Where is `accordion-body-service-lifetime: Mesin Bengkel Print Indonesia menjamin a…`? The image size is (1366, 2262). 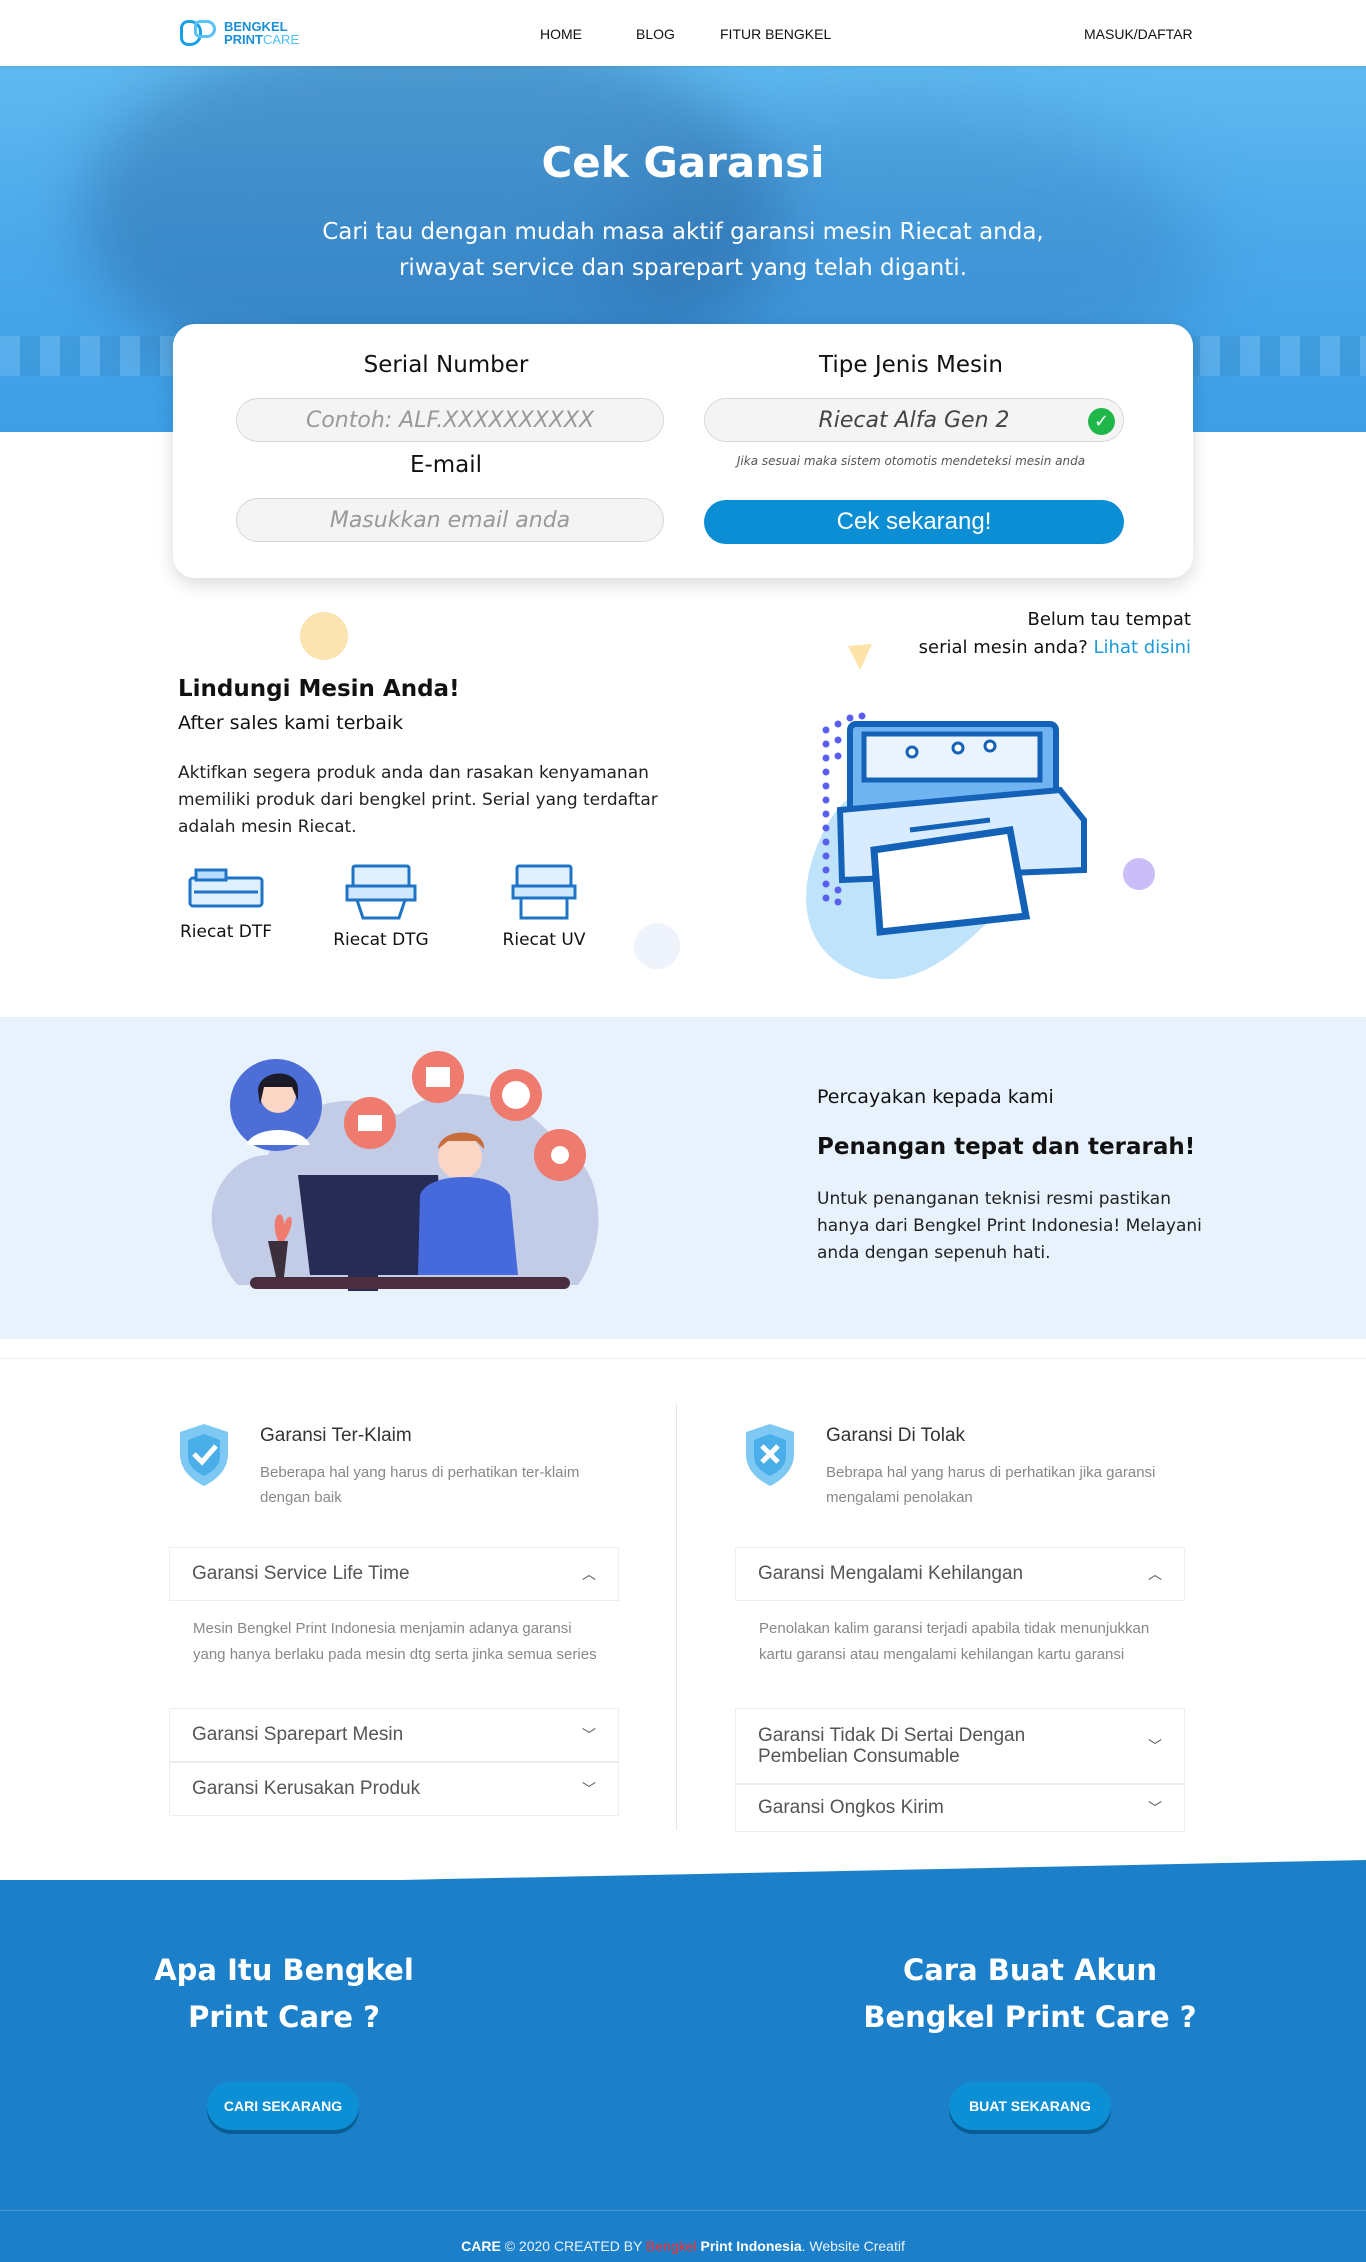 accordion-body-service-lifetime: Mesin Bengkel Print Indonesia menjamin a… is located at coordinates (395, 1641).